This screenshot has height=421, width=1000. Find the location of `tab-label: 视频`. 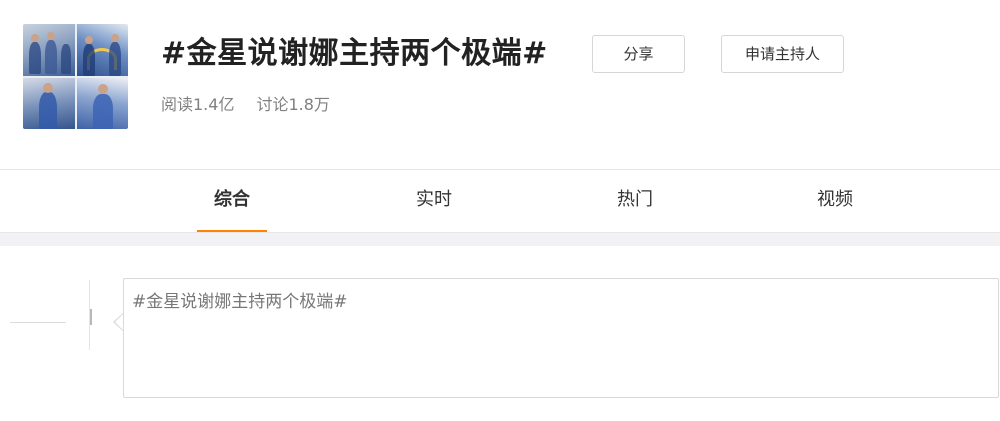

tab-label: 视频 is located at coordinates (835, 199).